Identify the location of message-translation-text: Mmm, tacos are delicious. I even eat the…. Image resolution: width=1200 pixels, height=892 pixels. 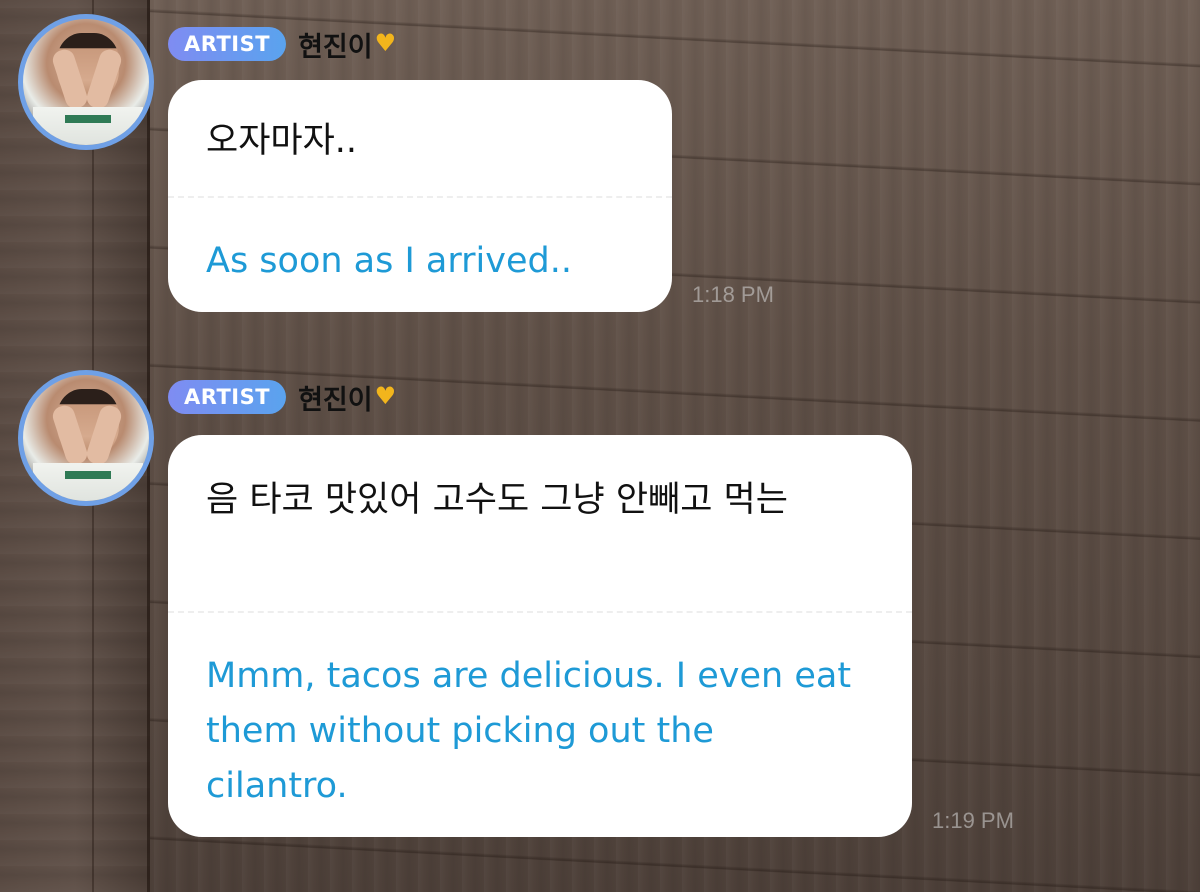
(529, 731).